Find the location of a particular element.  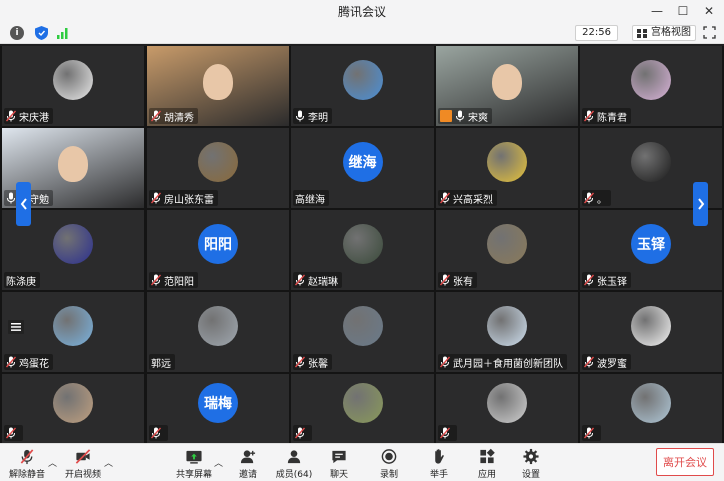

record-button: 录制 is located at coordinates (389, 463).